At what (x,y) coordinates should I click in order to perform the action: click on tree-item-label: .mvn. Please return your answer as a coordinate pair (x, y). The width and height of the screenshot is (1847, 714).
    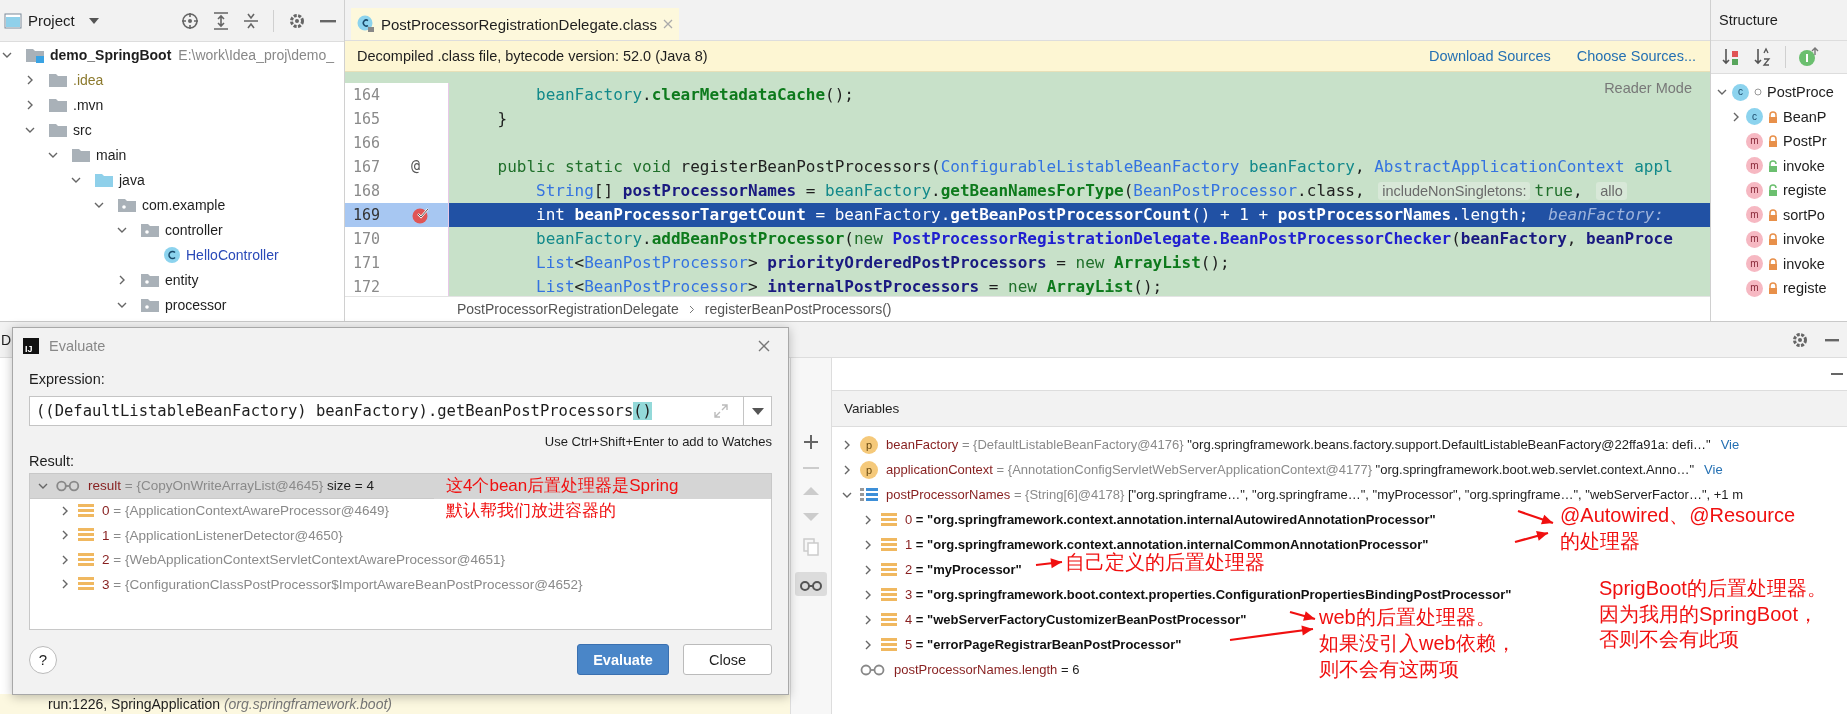
    Looking at the image, I should click on (88, 104).